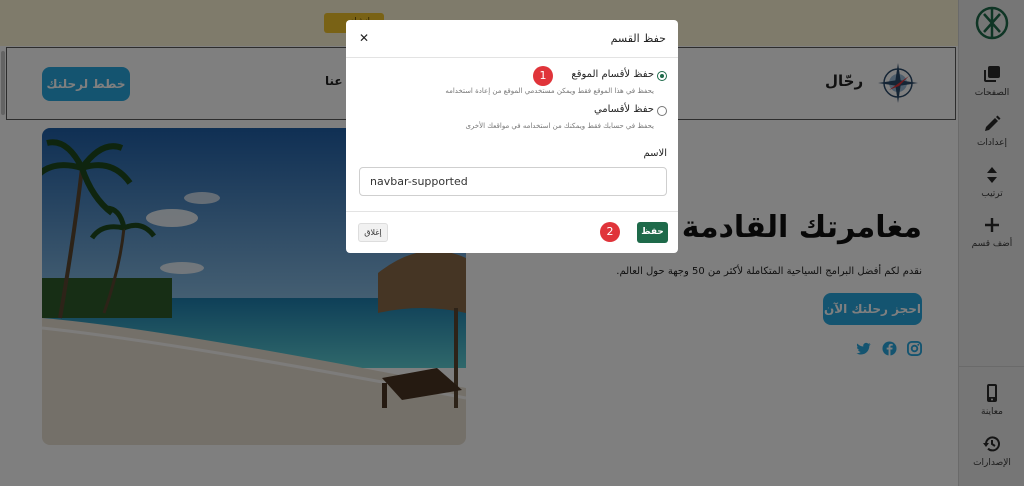  What do you see at coordinates (513, 181) in the screenshot?
I see `section-name-input` at bounding box center [513, 181].